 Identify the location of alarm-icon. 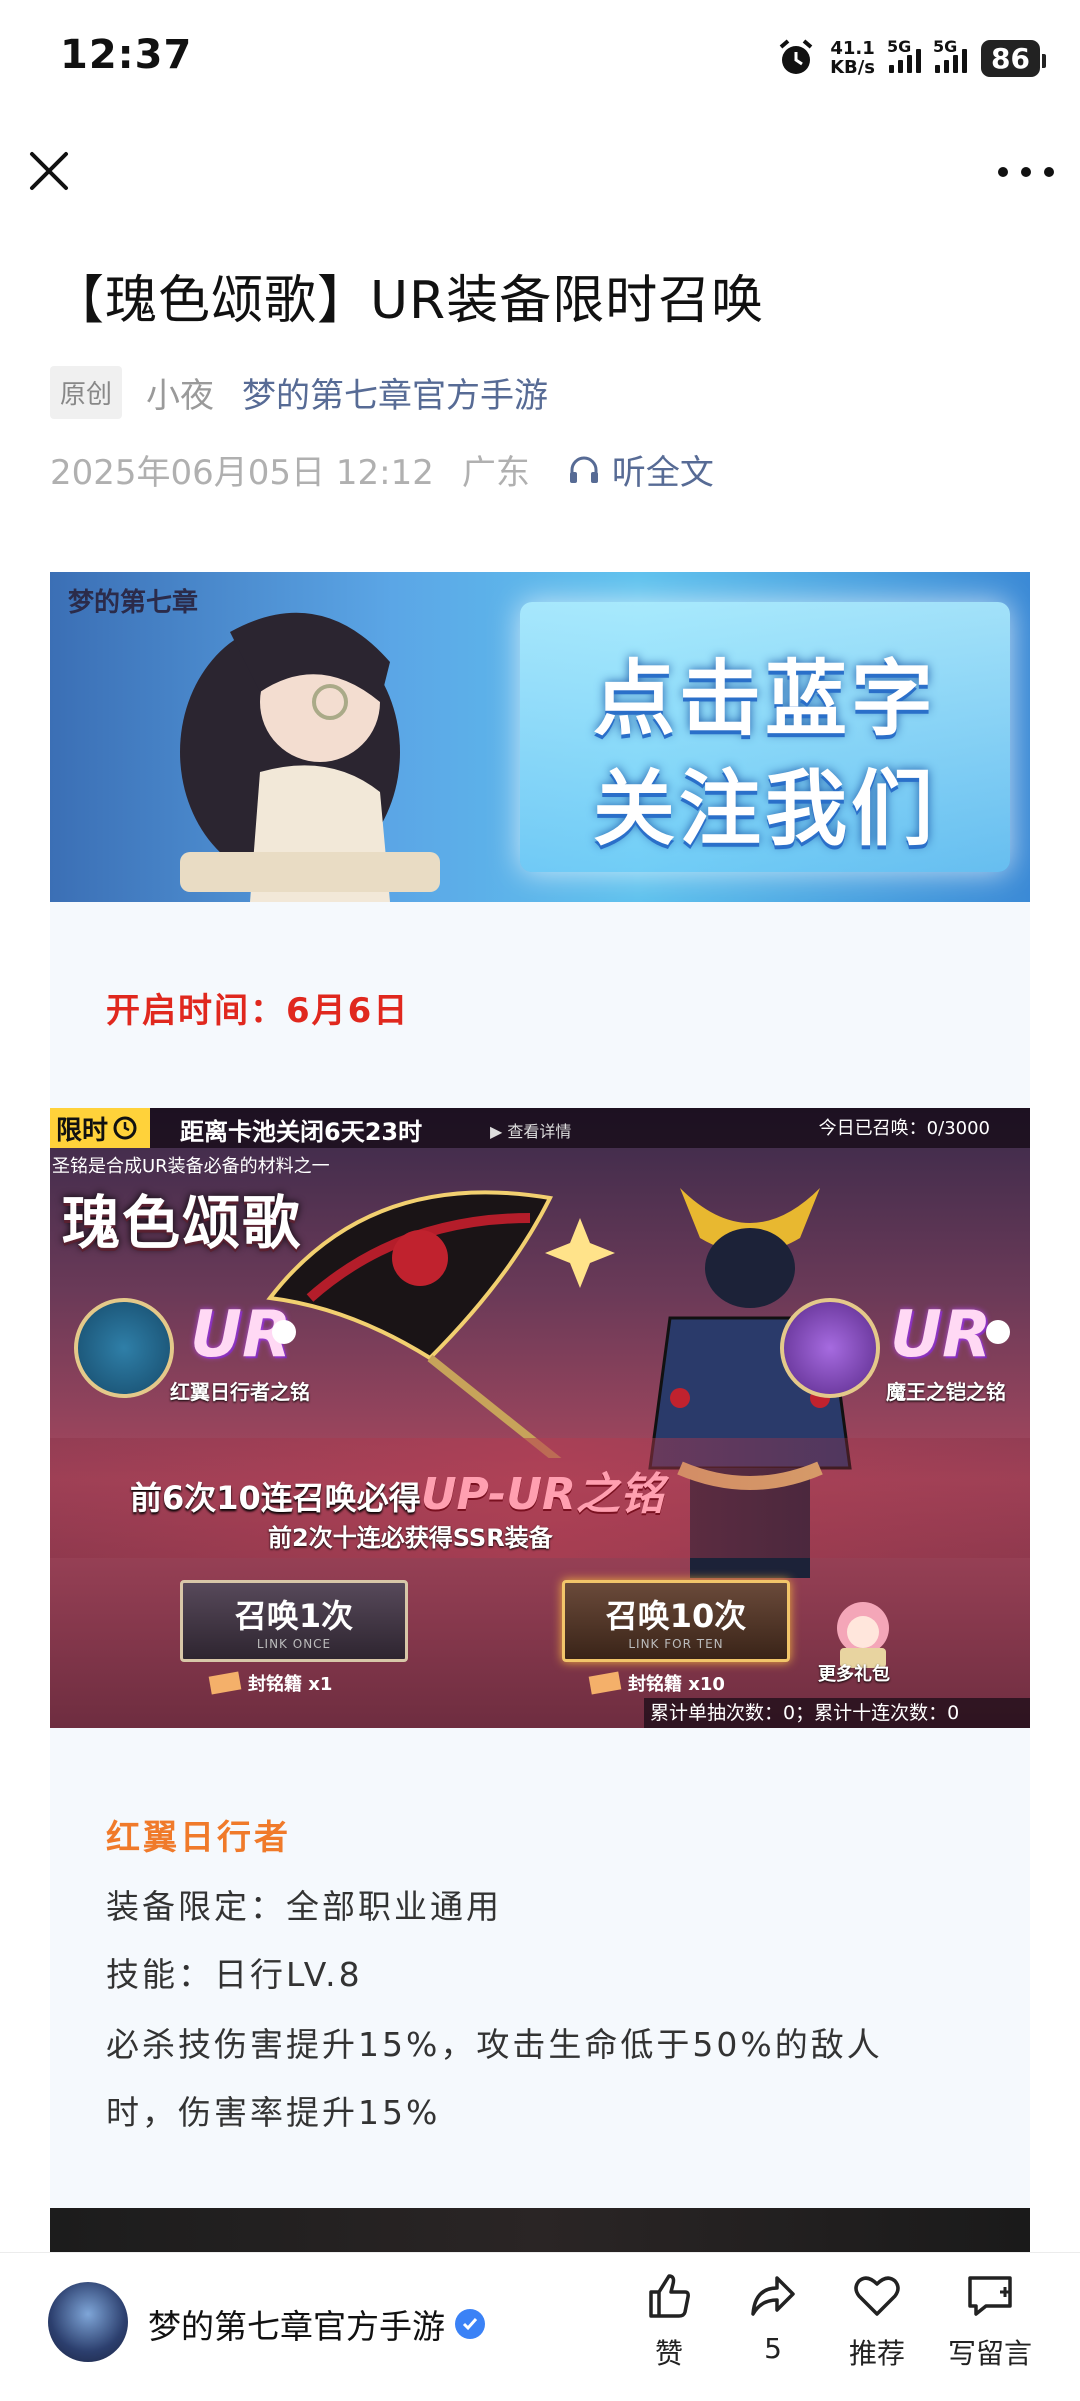
(796, 56).